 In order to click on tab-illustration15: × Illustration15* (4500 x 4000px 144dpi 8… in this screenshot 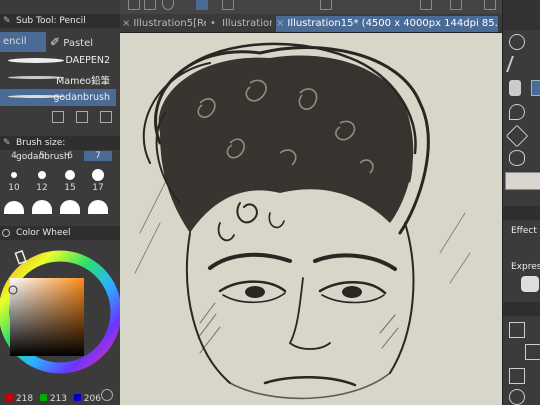, I will do `click(387, 24)`.